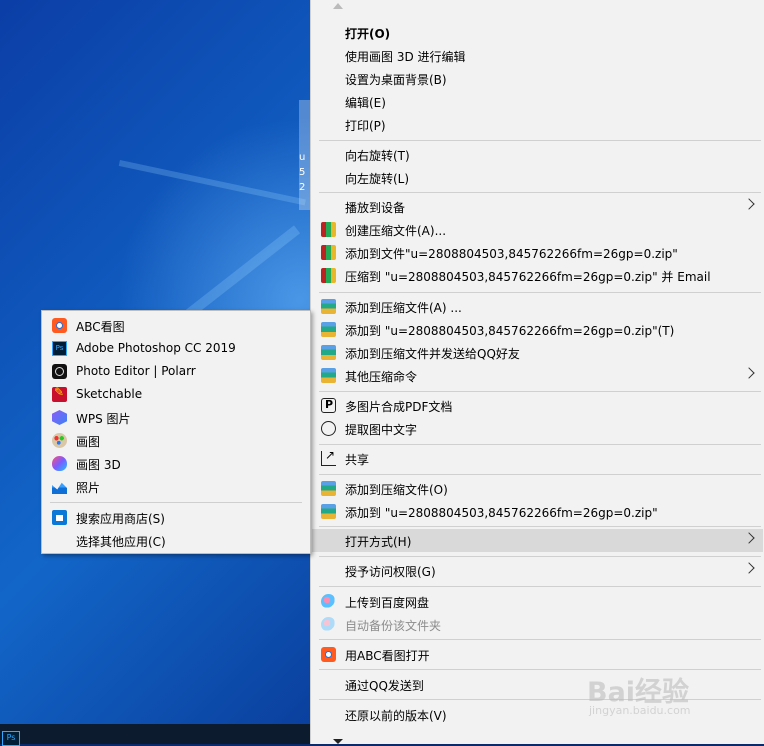  What do you see at coordinates (405, 57) in the screenshot?
I see `menu-item-label: 使用画图 3D 进行编辑` at bounding box center [405, 57].